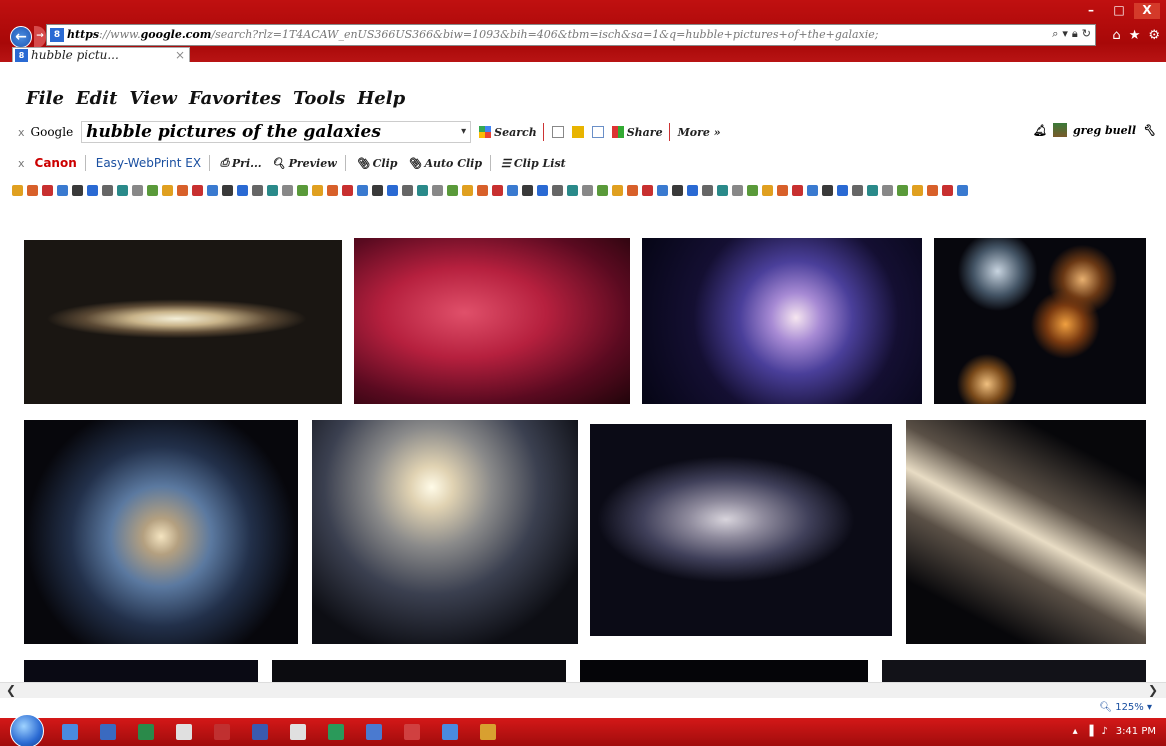  What do you see at coordinates (1040, 130) in the screenshot?
I see `bell-icon: 🔔︎` at bounding box center [1040, 130].